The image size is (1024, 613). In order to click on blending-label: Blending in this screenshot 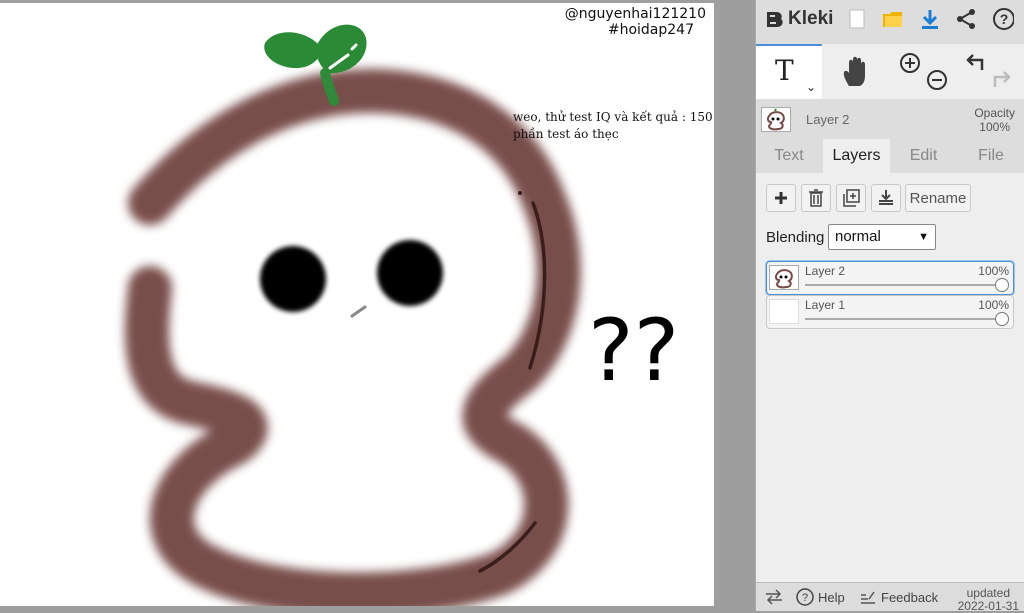, I will do `click(795, 237)`.